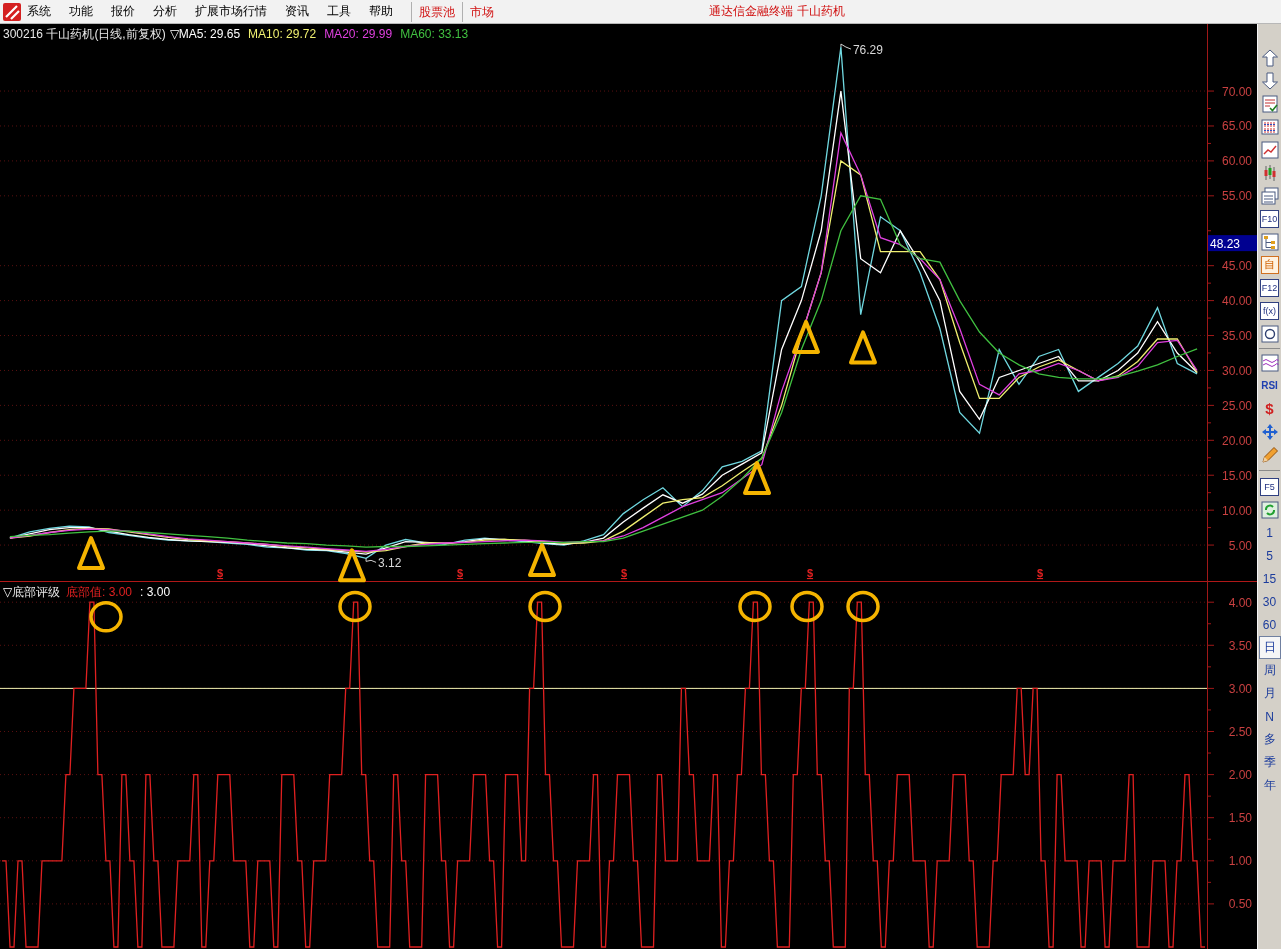  I want to click on axis-label: 70.00, so click(1236, 91).